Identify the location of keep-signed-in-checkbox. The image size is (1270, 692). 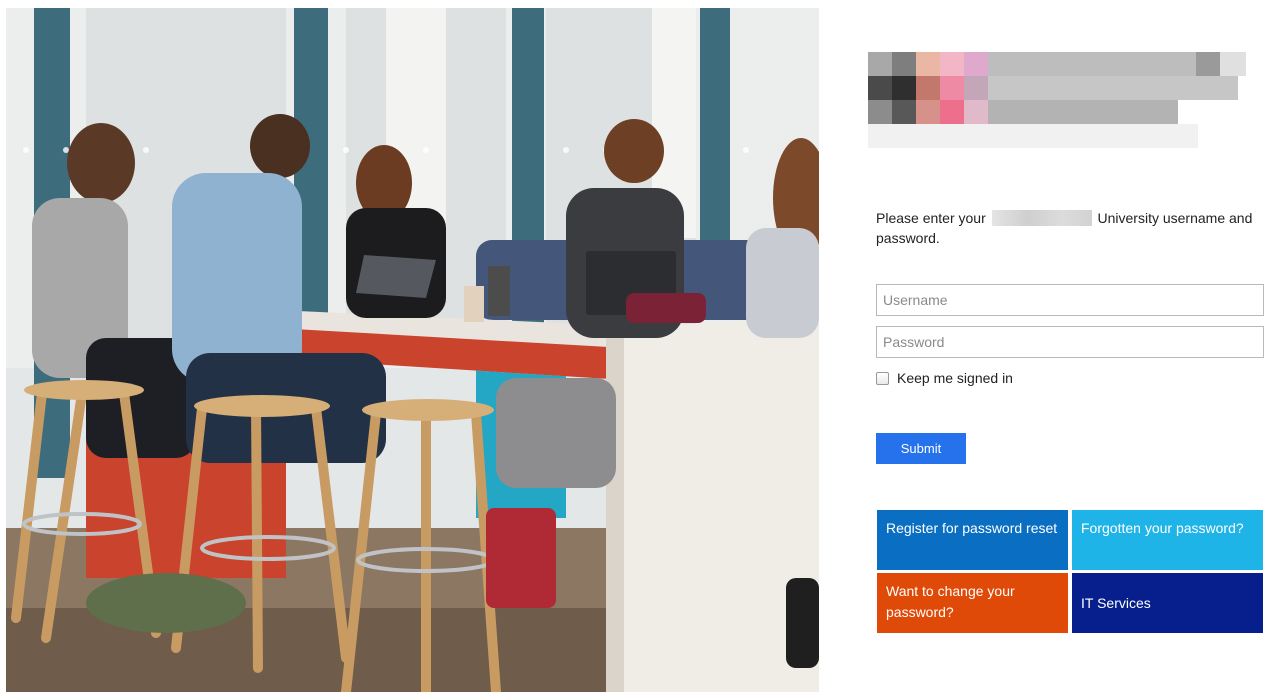
(882, 378).